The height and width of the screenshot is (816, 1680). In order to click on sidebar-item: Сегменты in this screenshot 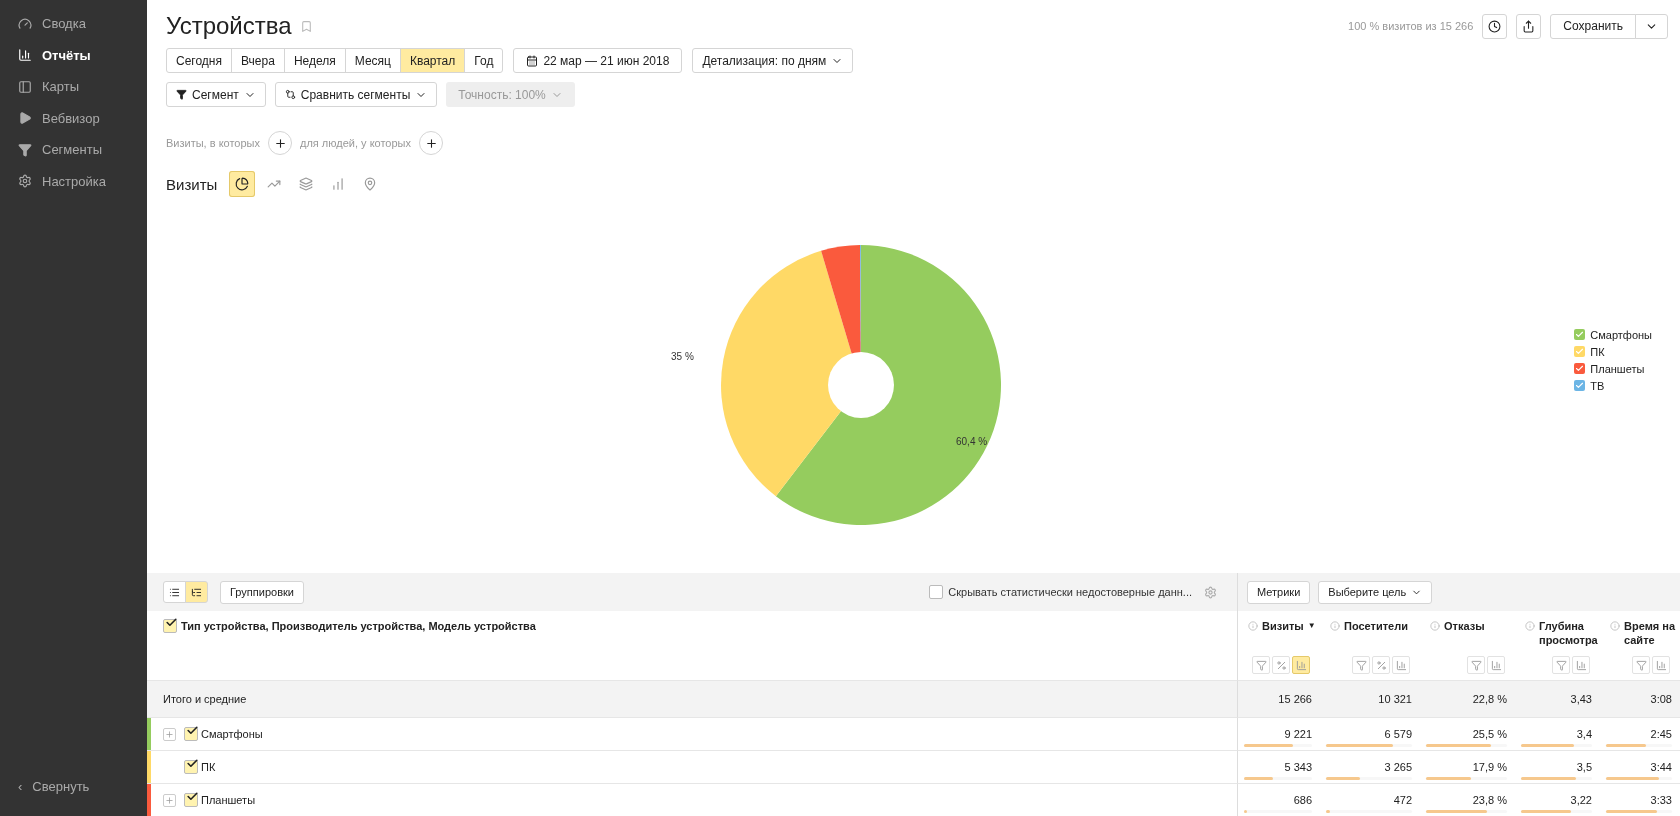, I will do `click(73, 150)`.